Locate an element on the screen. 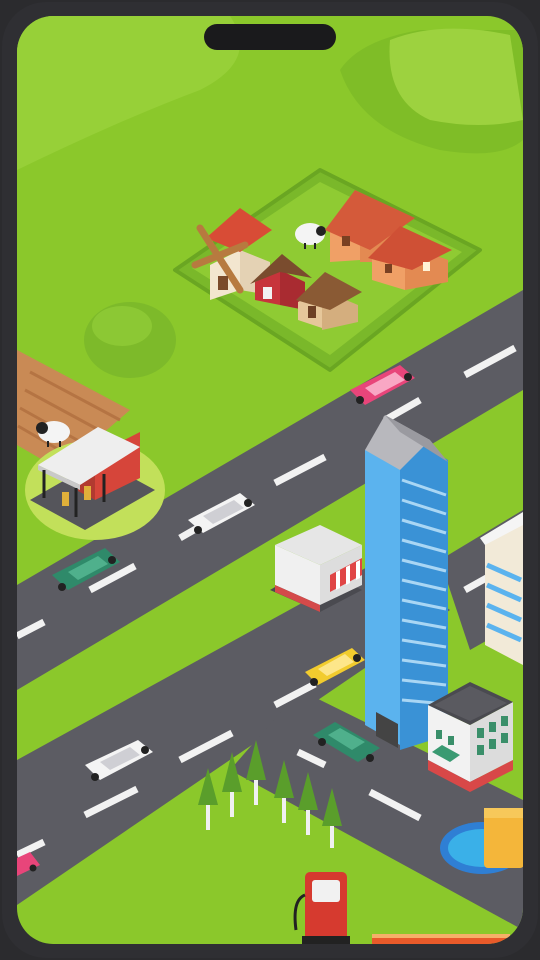 The width and height of the screenshot is (540, 960). tower-right is located at coordinates (501, 588).